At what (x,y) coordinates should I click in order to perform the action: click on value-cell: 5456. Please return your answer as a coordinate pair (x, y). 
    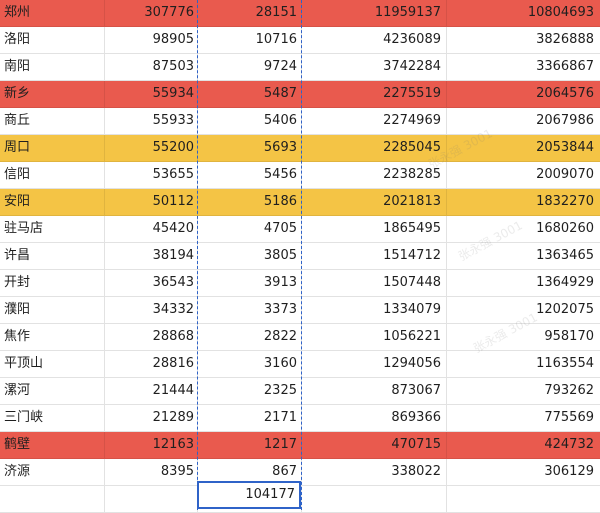
    Looking at the image, I should click on (250, 175).